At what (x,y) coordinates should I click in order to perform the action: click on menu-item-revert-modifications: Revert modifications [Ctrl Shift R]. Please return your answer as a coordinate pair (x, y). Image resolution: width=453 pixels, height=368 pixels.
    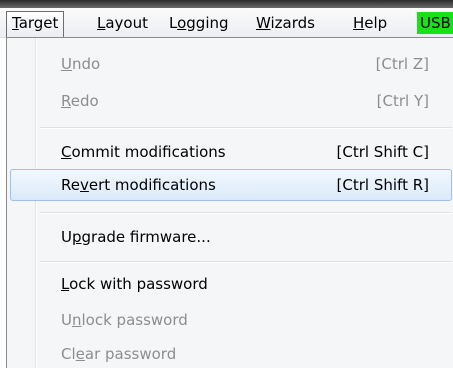
    Looking at the image, I should click on (231, 185).